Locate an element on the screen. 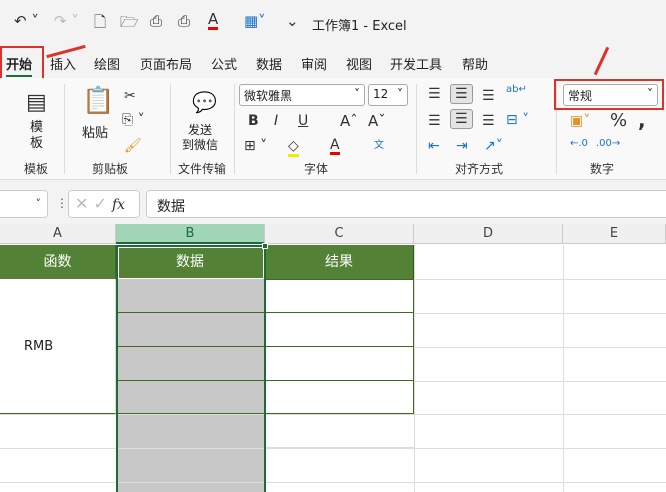 The height and width of the screenshot is (492, 666). font-name-select: 微软雅黑 ˅ is located at coordinates (302, 95).